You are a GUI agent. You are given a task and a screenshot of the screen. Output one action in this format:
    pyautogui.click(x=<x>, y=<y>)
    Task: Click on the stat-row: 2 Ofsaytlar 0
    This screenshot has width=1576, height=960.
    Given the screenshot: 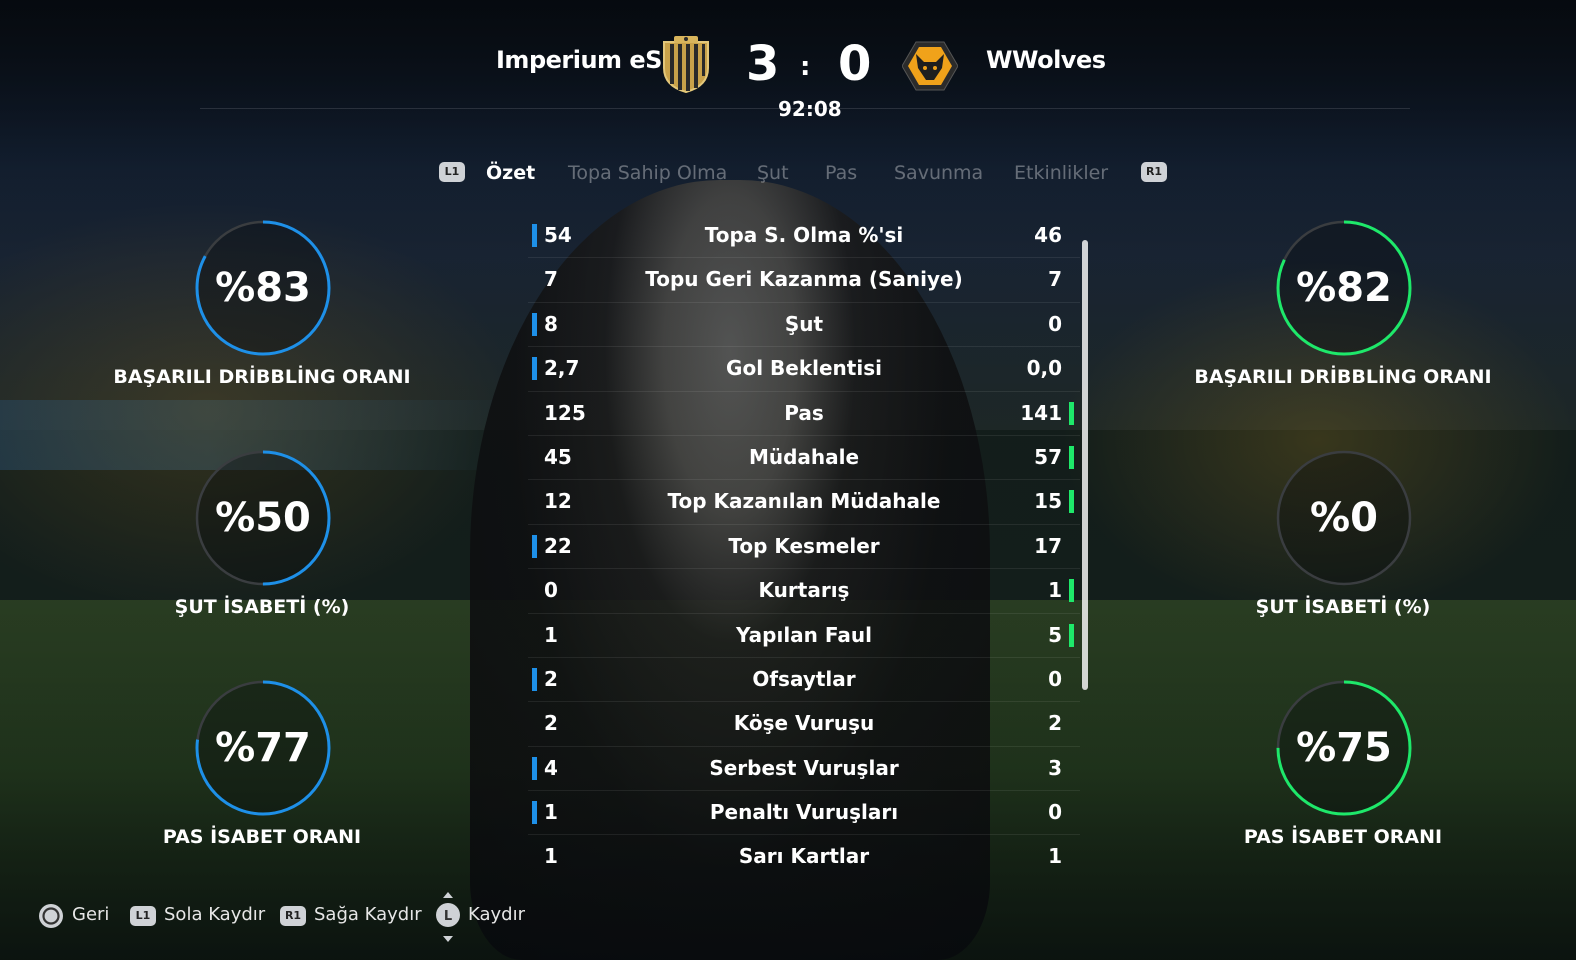 What is the action you would take?
    pyautogui.click(x=804, y=680)
    